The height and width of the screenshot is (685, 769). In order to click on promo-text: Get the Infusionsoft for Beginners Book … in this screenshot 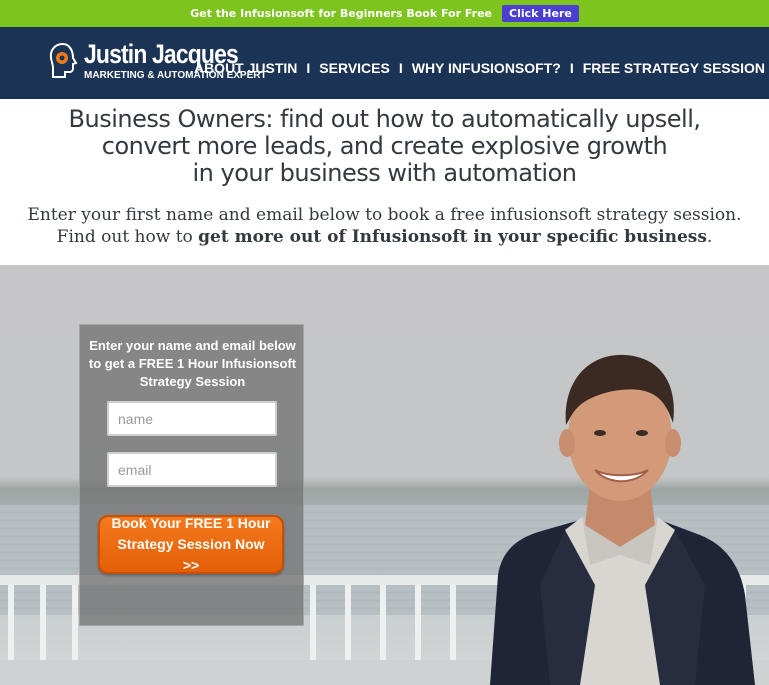, I will do `click(341, 13)`.